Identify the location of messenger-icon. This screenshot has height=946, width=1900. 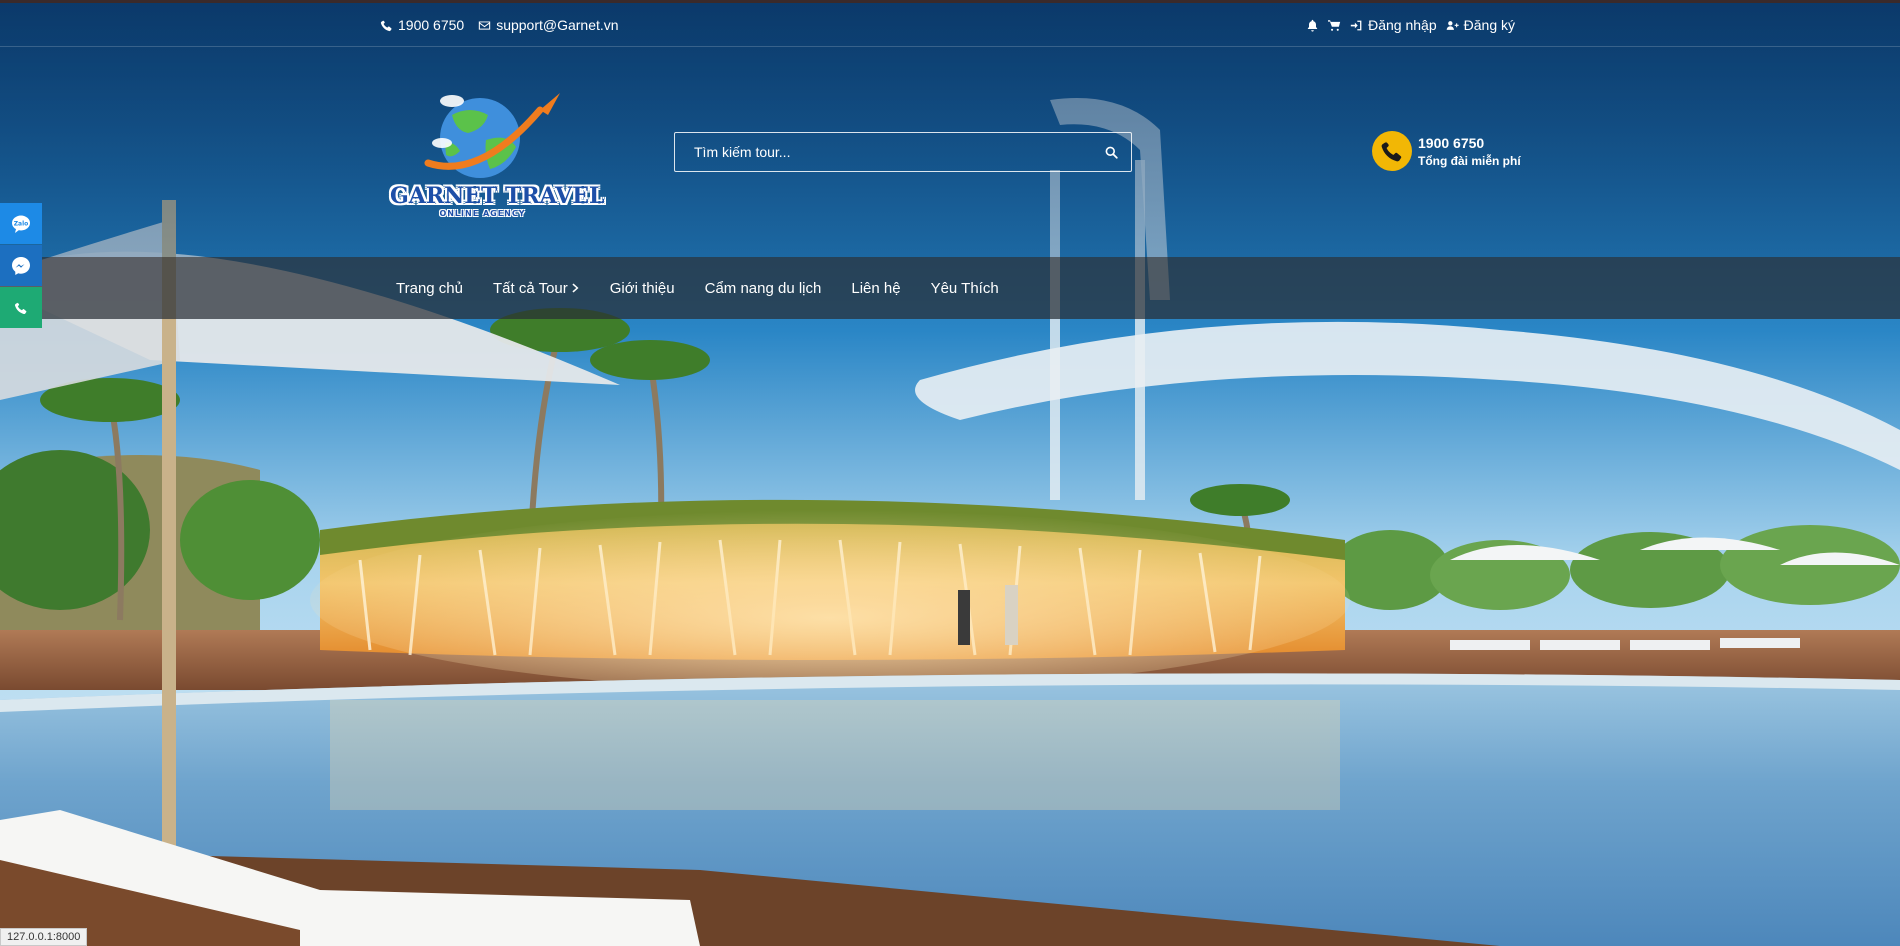
(21, 265).